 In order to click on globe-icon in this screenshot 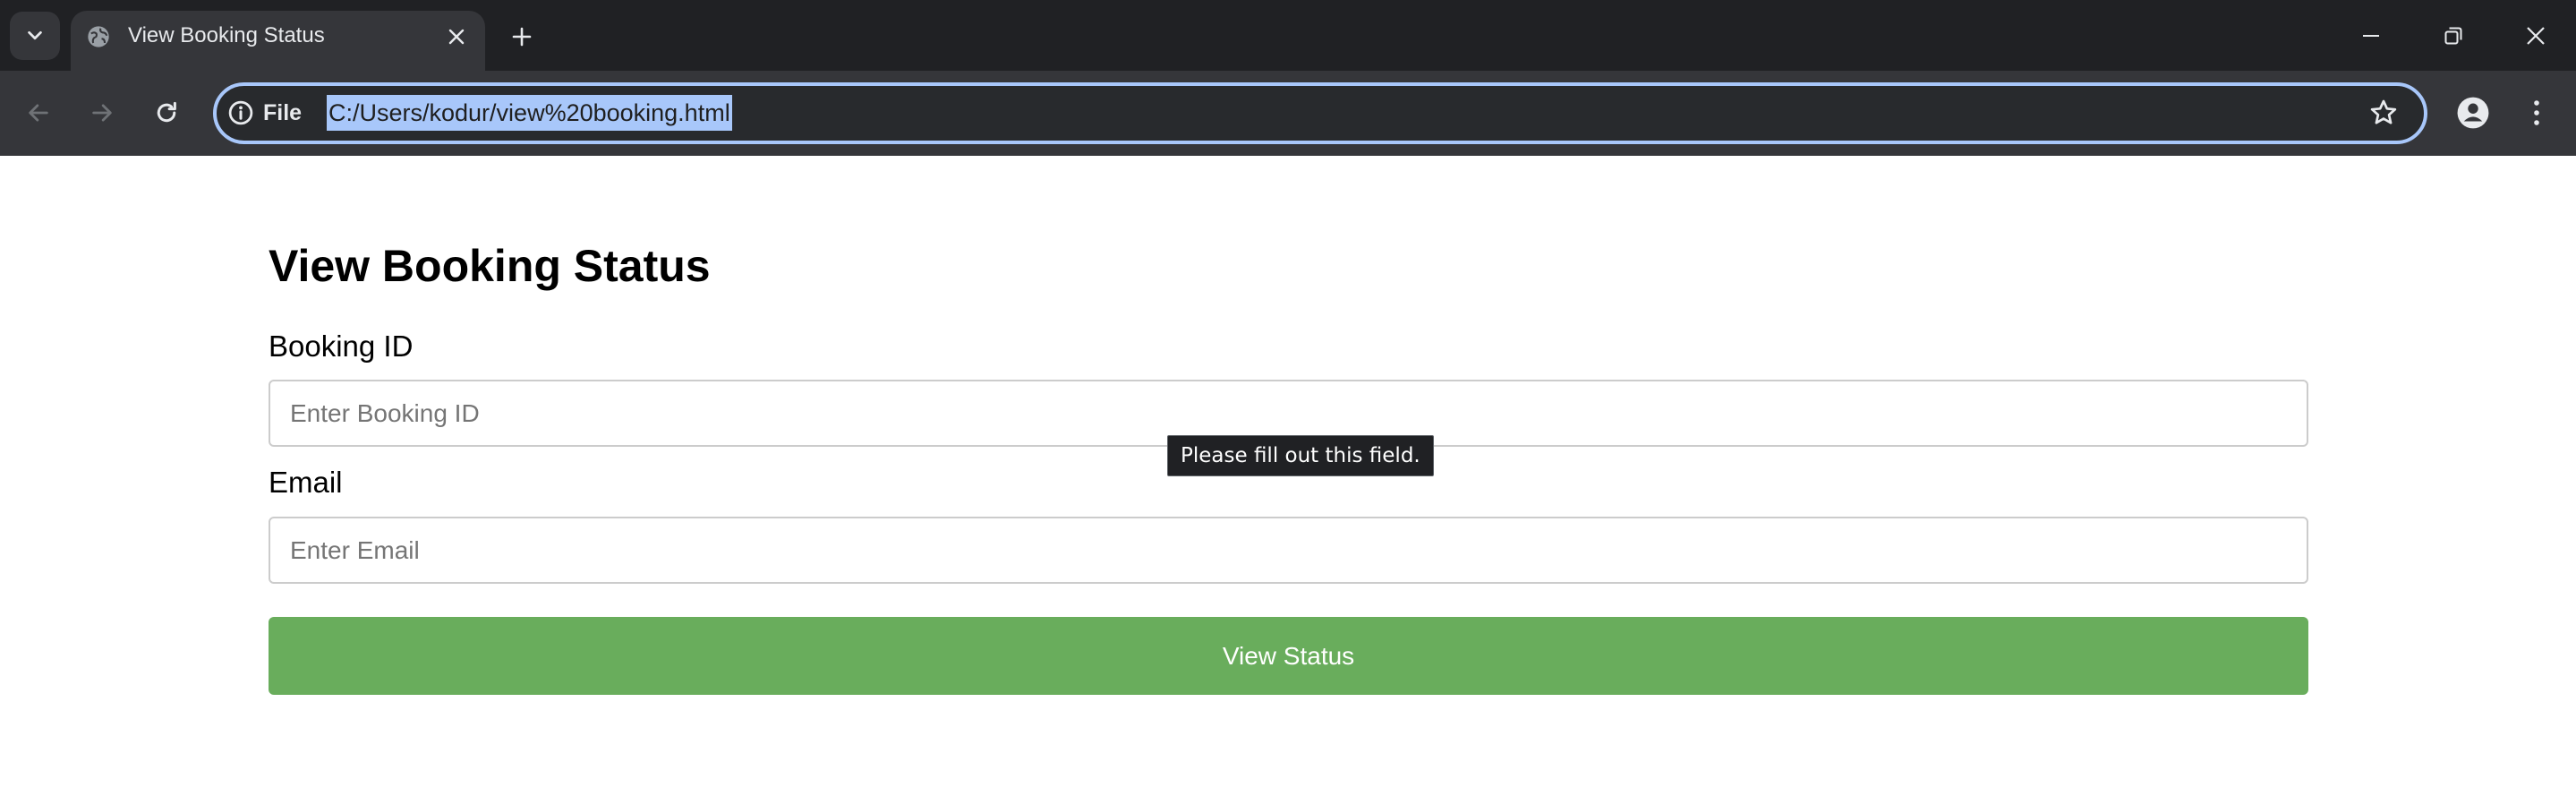, I will do `click(98, 36)`.